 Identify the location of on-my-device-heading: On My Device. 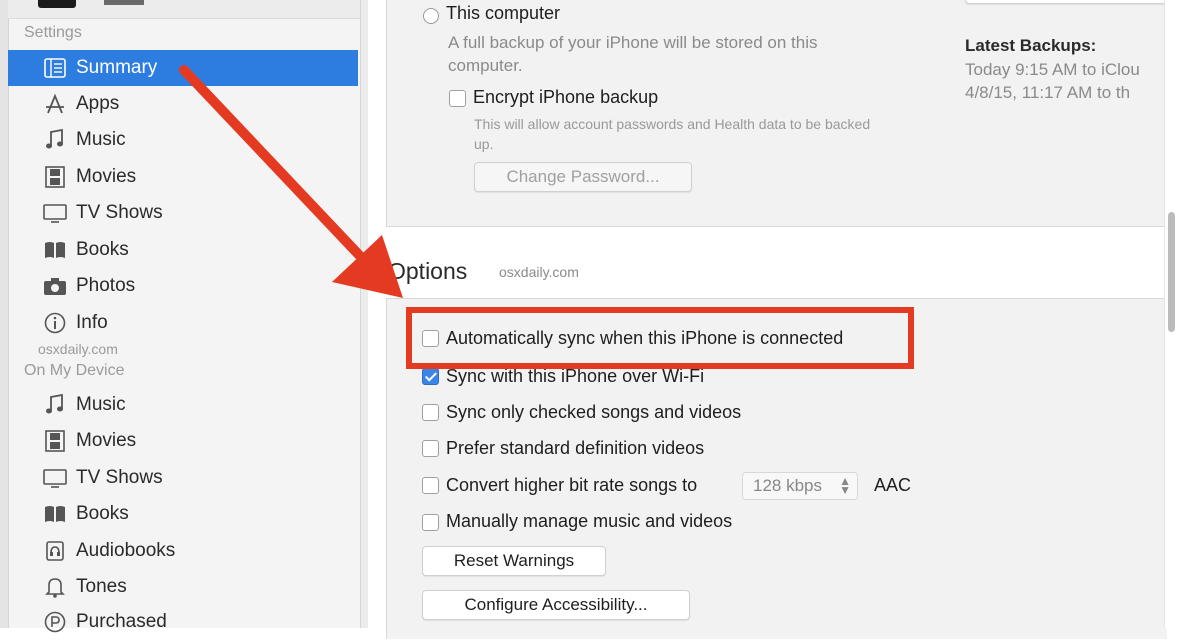
(74, 370).